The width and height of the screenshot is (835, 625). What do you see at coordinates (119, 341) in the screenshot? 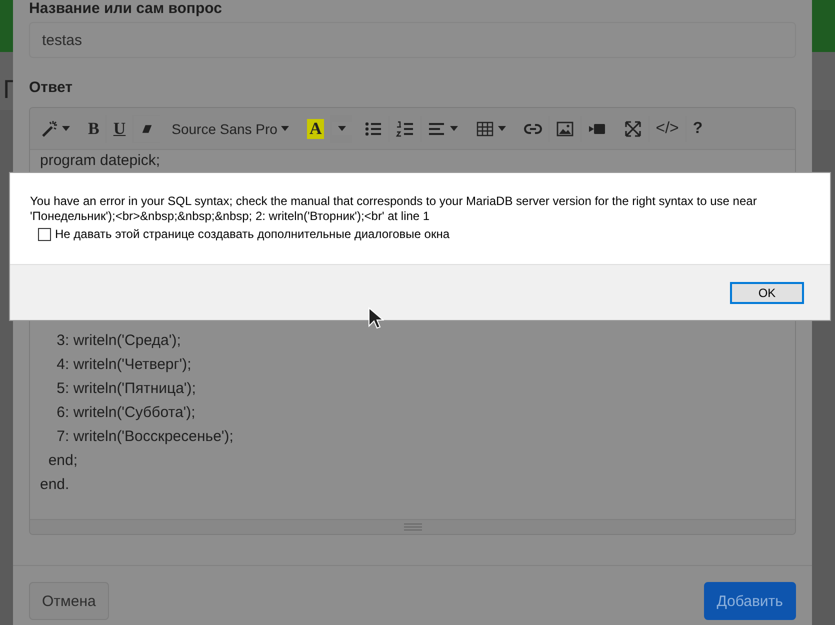
I see `code-line: 3: writeln('Среда');` at bounding box center [119, 341].